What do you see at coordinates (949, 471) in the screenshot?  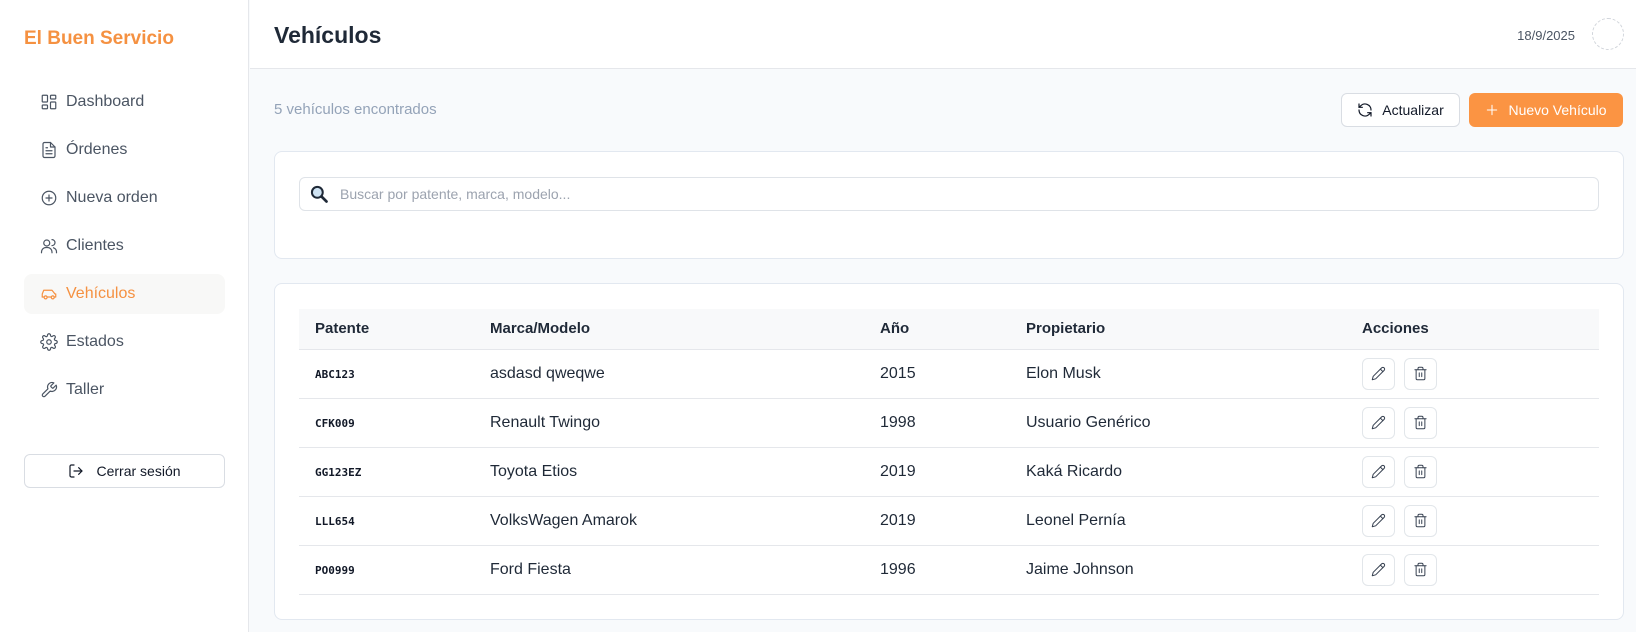 I see `table-row: GG123EZ Toyota Etios 2019 Kaká Ricardo` at bounding box center [949, 471].